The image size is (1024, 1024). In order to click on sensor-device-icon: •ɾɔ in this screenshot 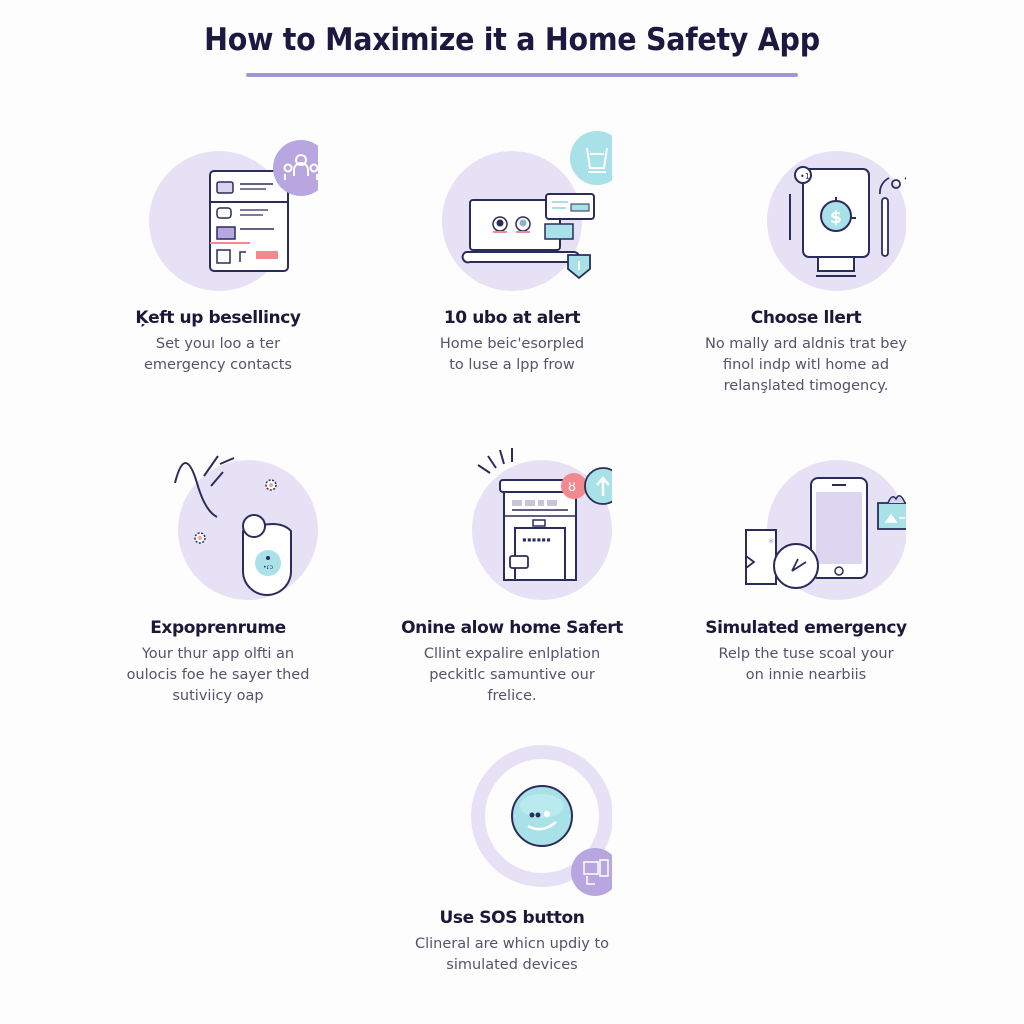, I will do `click(218, 523)`.